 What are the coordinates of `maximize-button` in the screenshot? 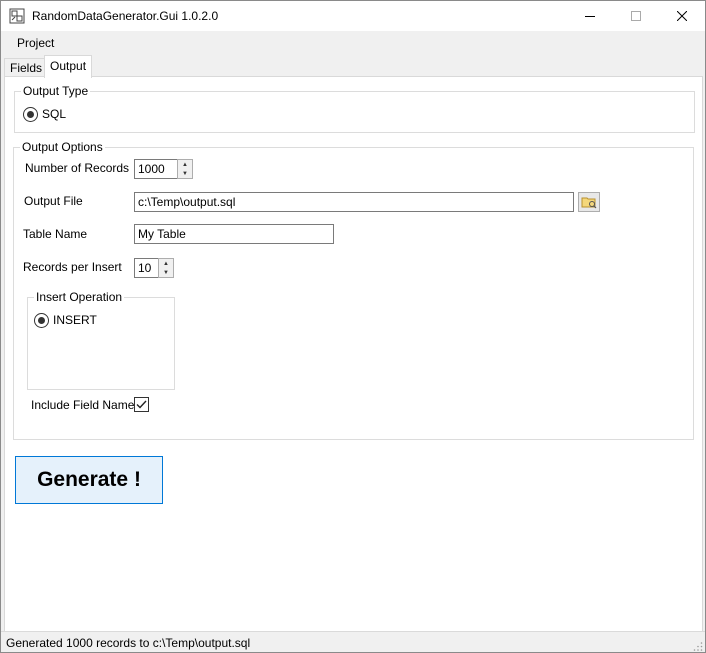 It's located at (636, 16).